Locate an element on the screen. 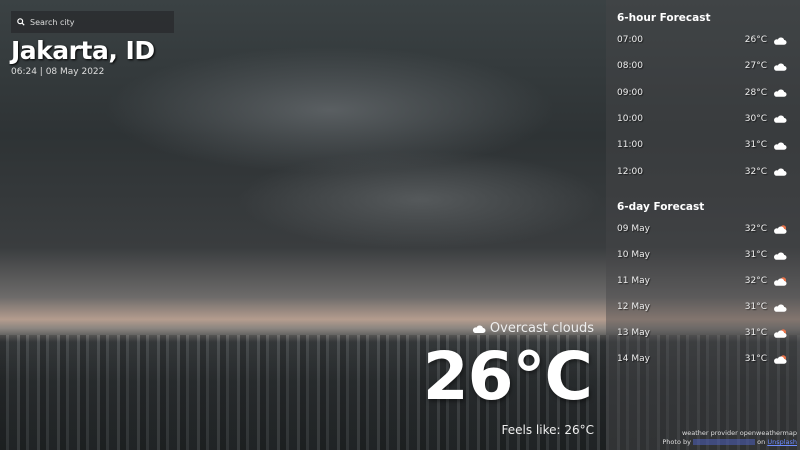 The width and height of the screenshot is (800, 450). hourly-forecast-title: 6-hour Forecast is located at coordinates (664, 18).